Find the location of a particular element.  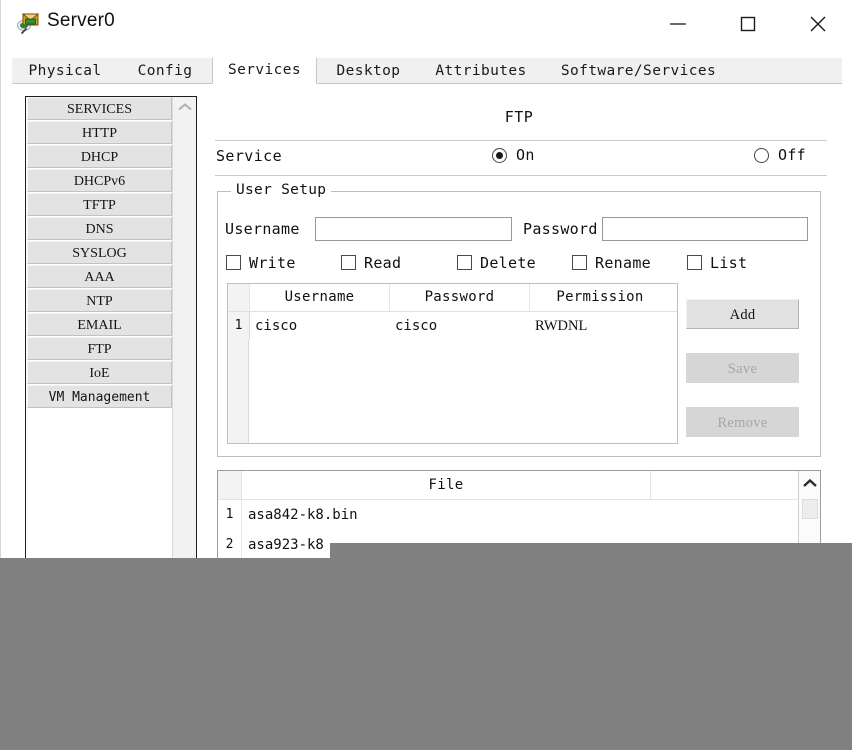

tab-attributes: Attributes is located at coordinates (481, 71).